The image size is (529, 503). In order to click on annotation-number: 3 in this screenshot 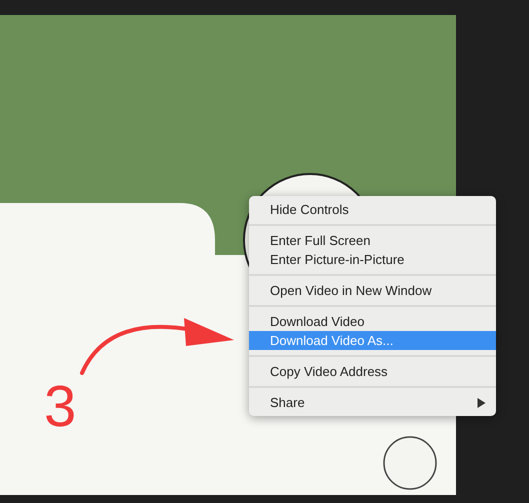, I will do `click(60, 407)`.